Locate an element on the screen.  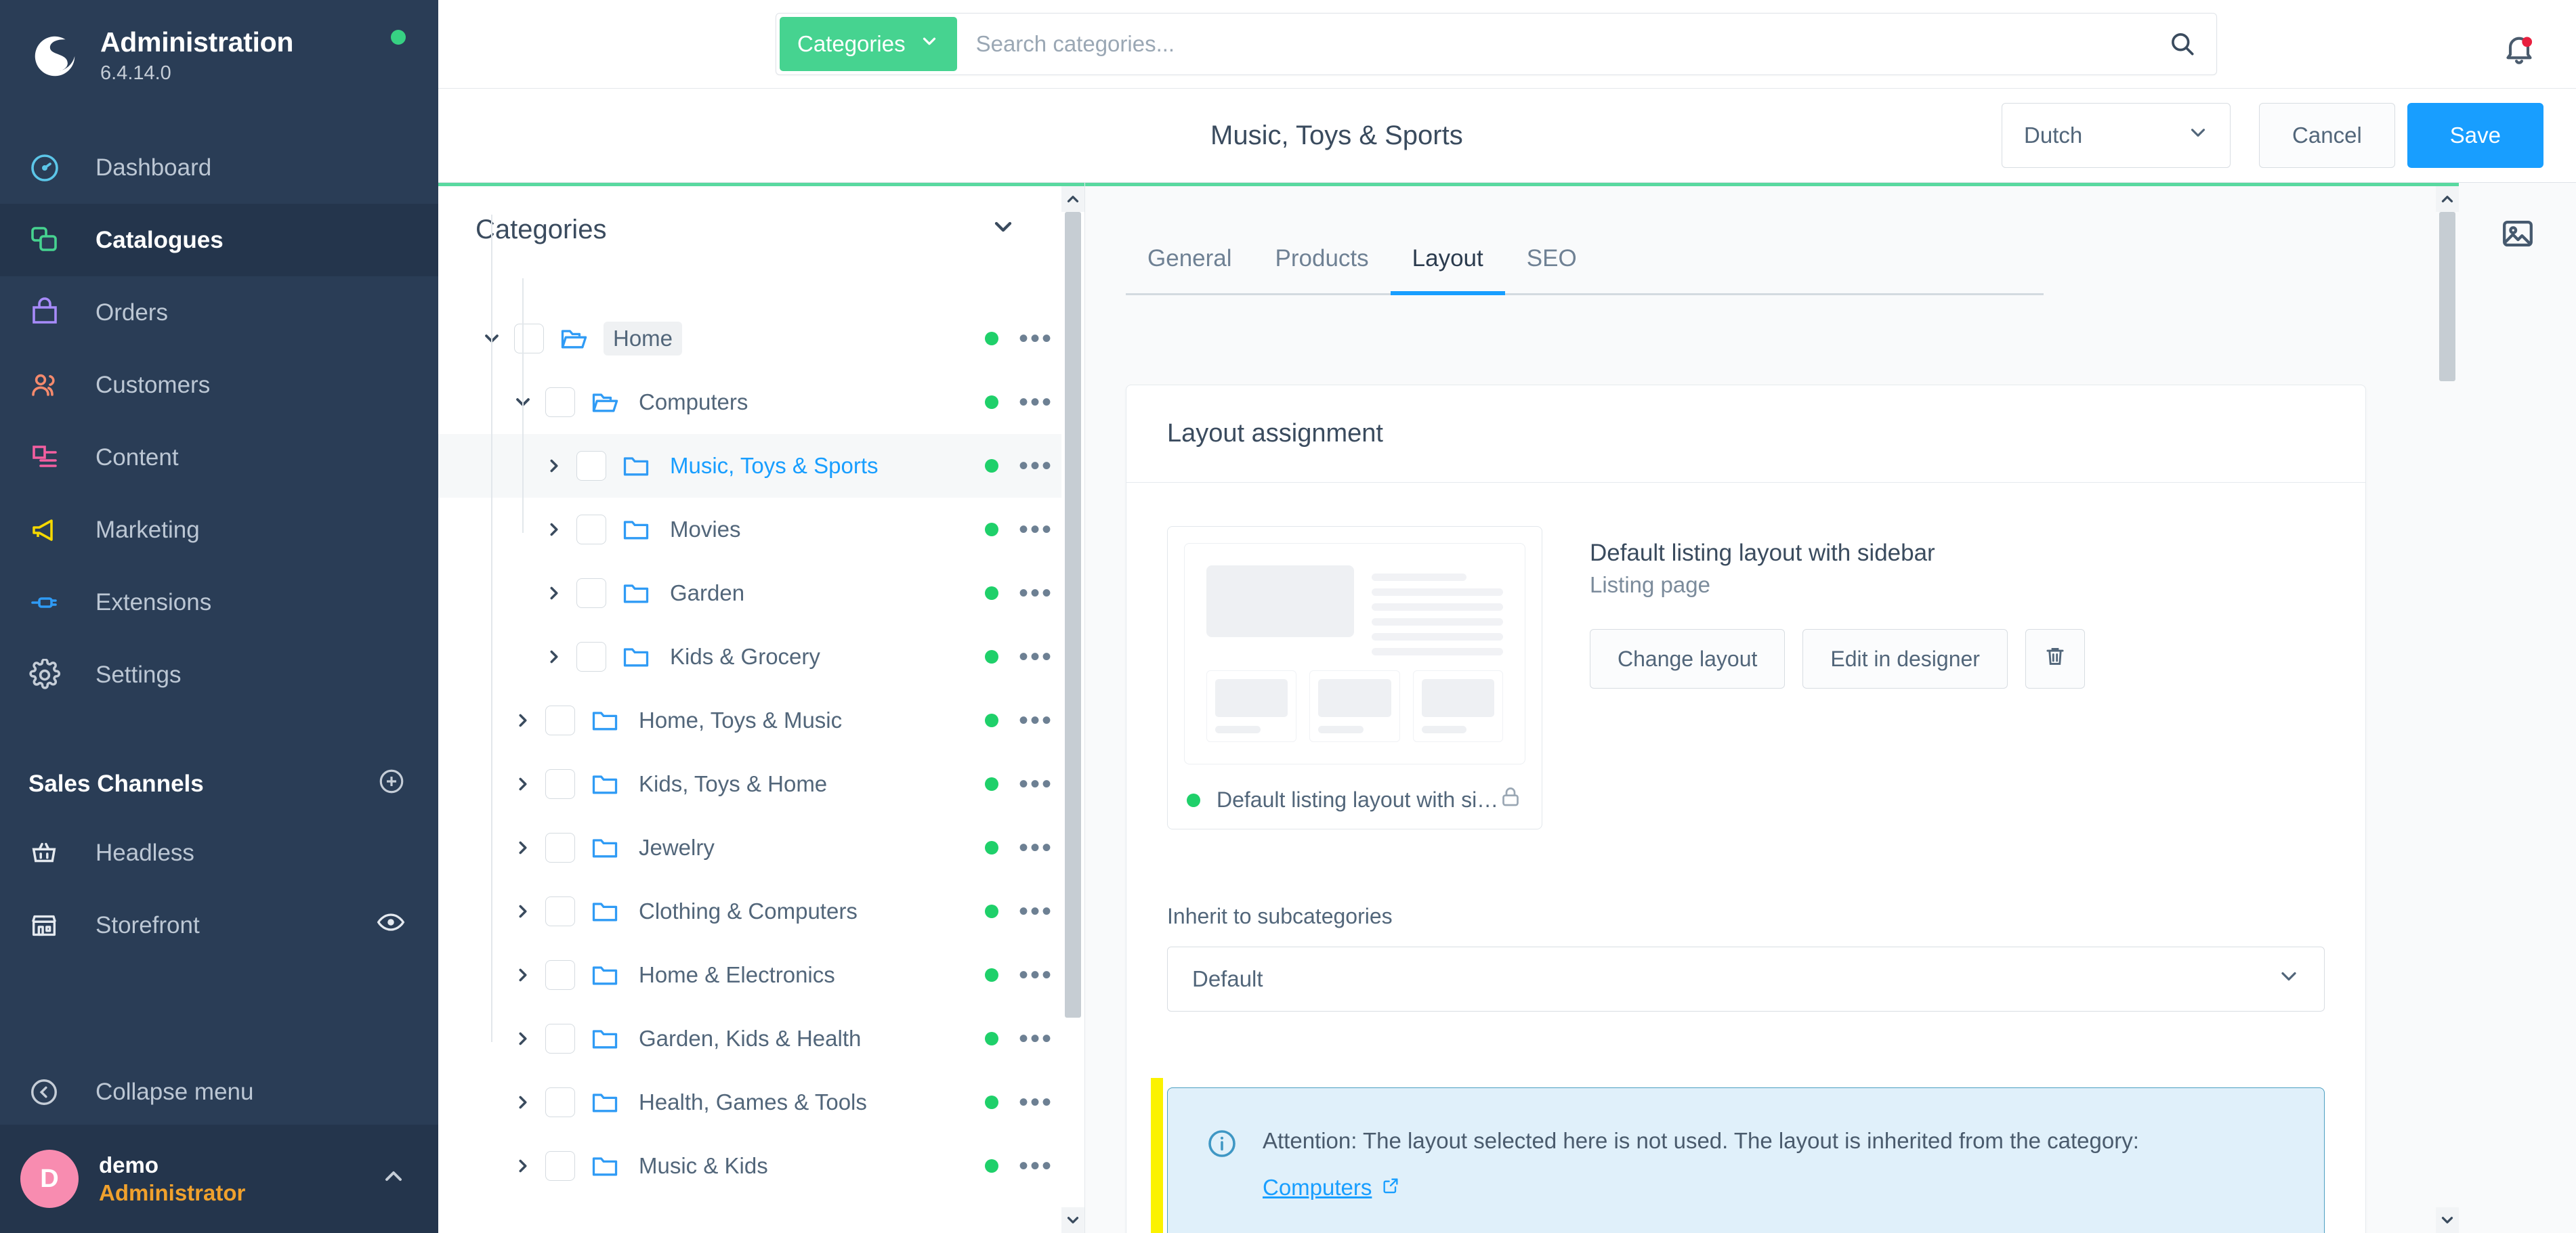
tree-row-status-badge is located at coordinates (991, 1038).